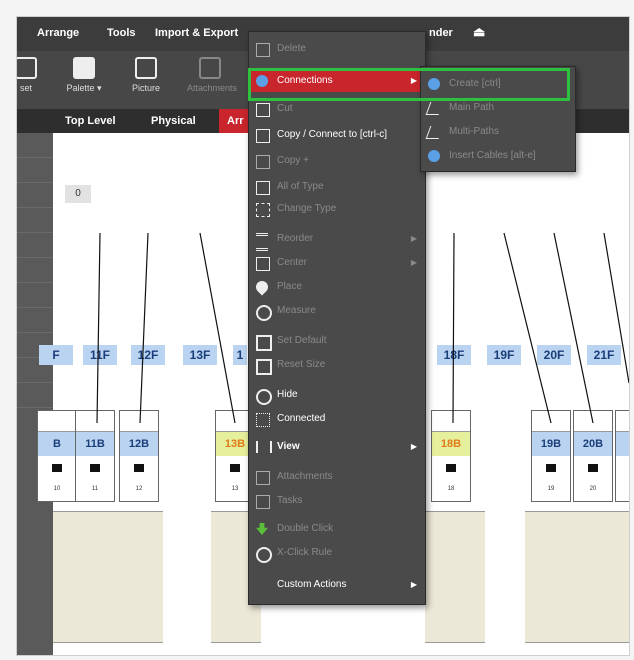 This screenshot has height=660, width=634. Describe the element at coordinates (554, 355) in the screenshot. I see `port-label-20f: 20F` at that location.